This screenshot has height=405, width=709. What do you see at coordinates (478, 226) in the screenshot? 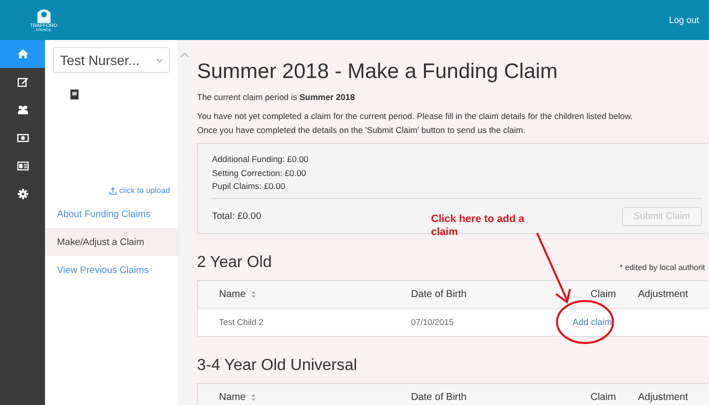
I see `annotation-text: Click here to add a claim` at bounding box center [478, 226].